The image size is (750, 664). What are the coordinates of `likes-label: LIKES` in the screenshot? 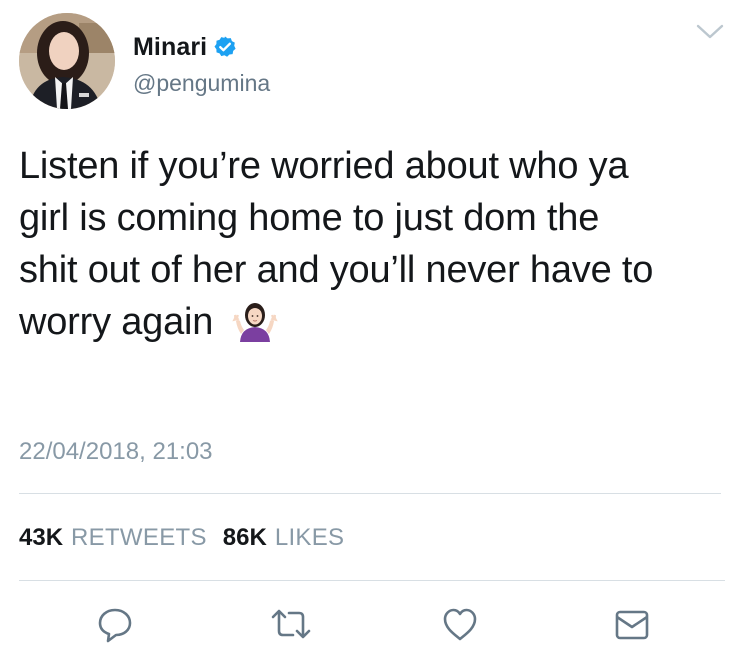 It's located at (310, 538).